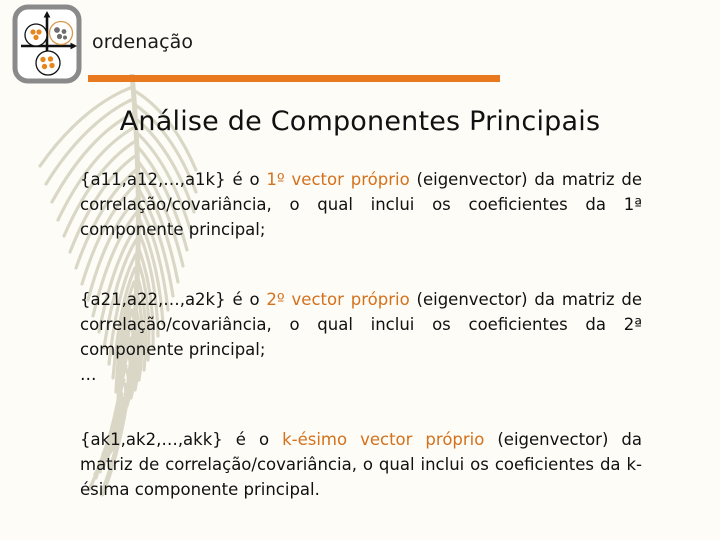 The width and height of the screenshot is (720, 540). I want to click on paragraph-prefix: {ak1,ak2,…,akk} é o, so click(181, 439).